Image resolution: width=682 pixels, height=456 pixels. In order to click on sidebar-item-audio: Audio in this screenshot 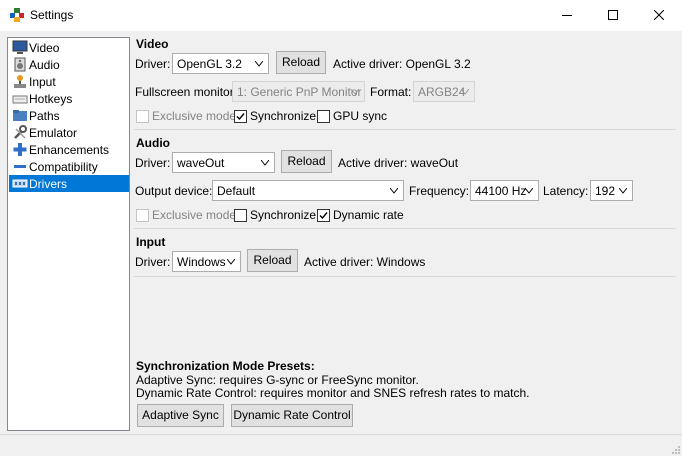, I will do `click(69, 64)`.